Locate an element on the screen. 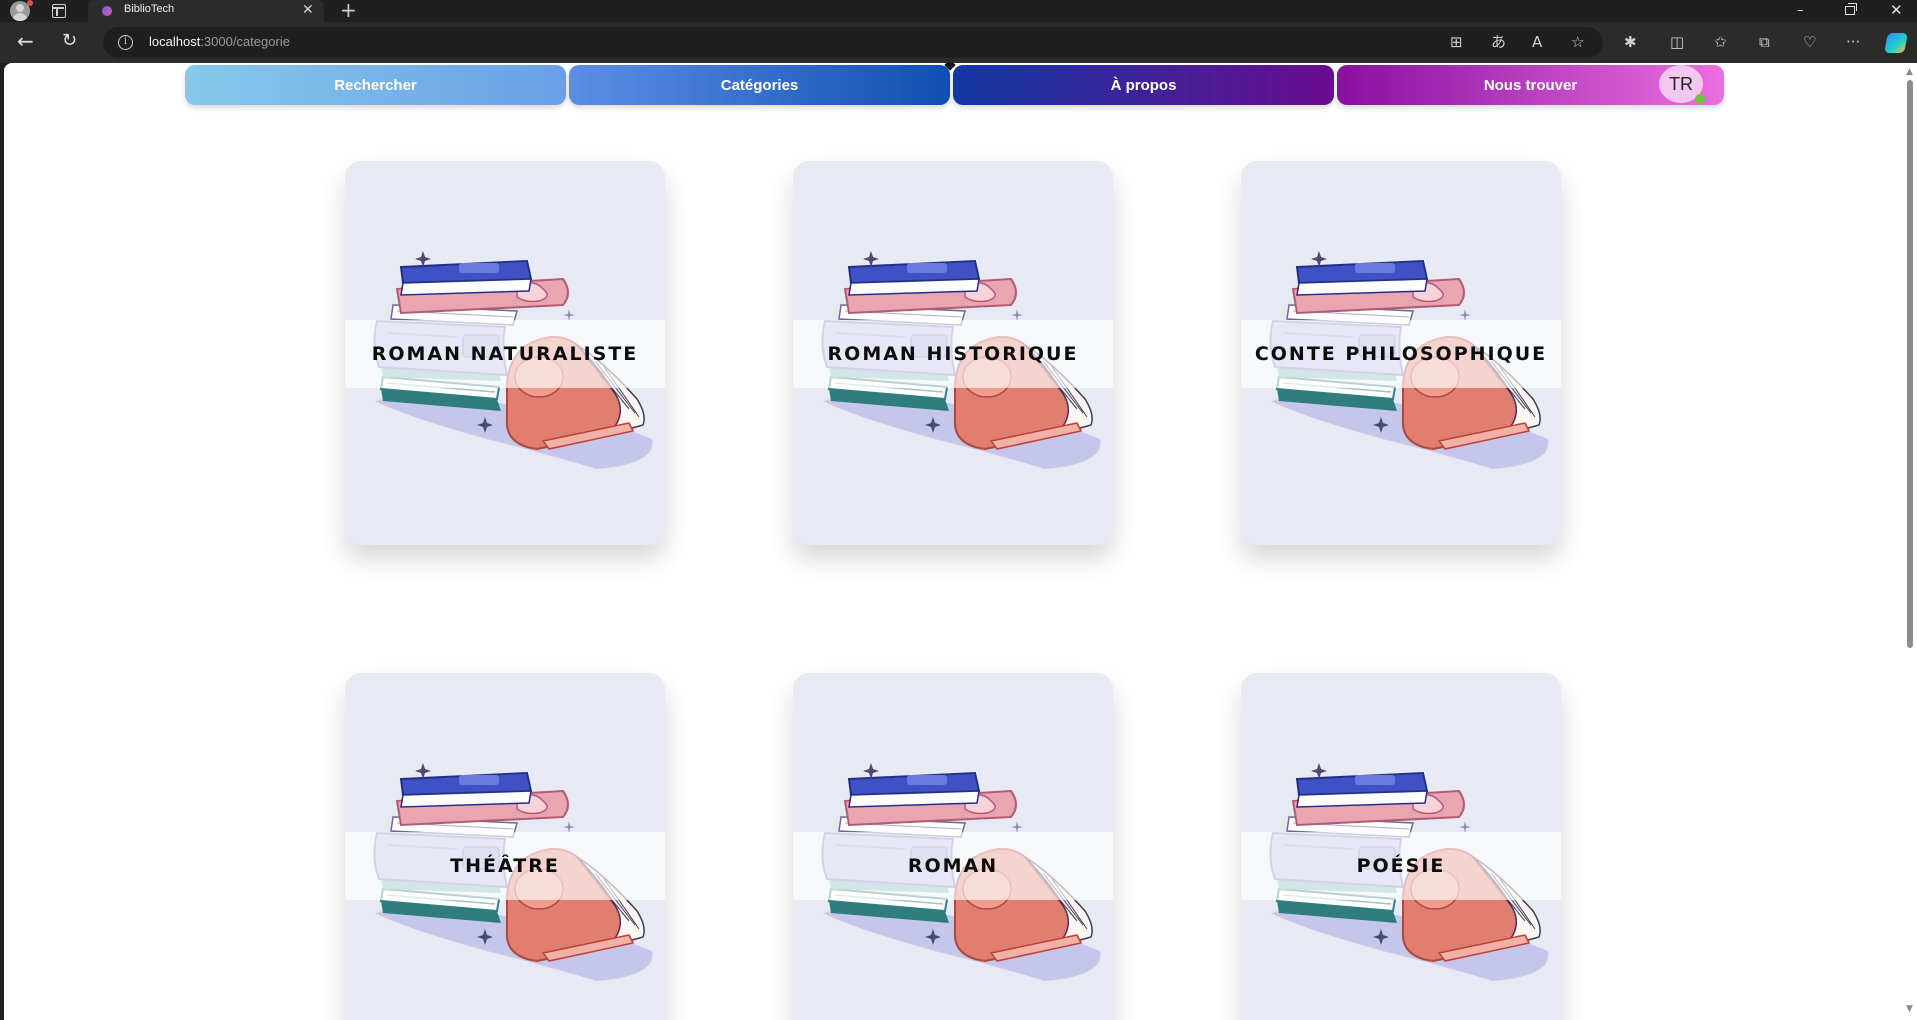 This screenshot has width=1917, height=1020. back-button: ← is located at coordinates (25, 41).